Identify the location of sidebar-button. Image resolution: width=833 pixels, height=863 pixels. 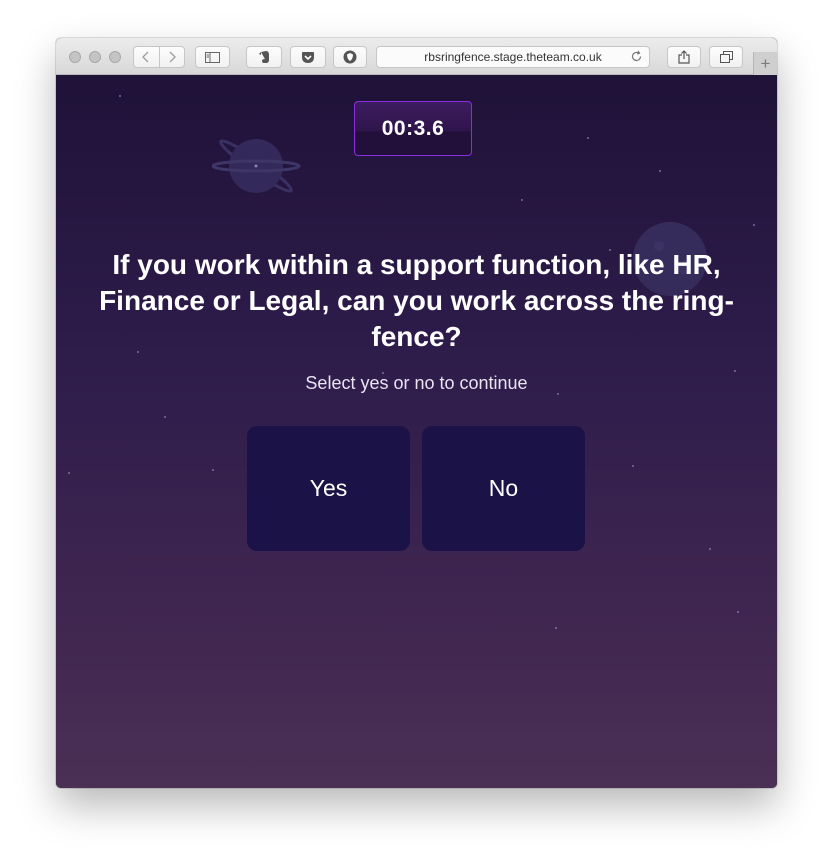
(212, 57).